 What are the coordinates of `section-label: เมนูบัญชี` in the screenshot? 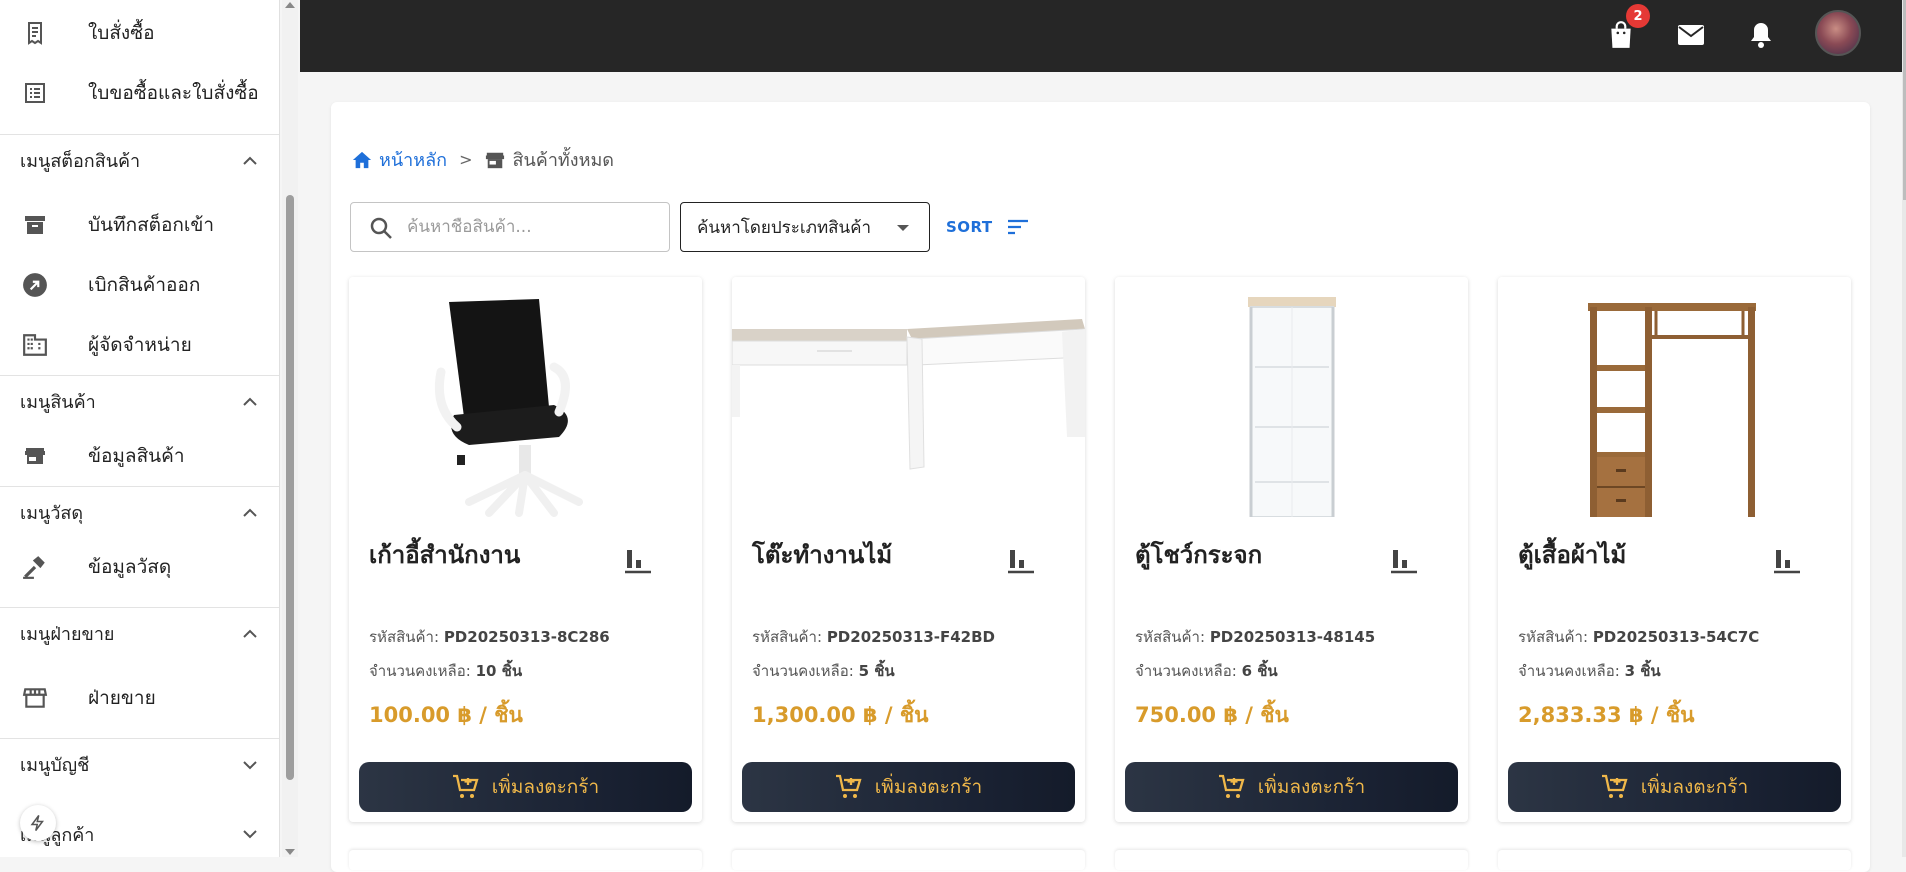 It's located at (55, 765).